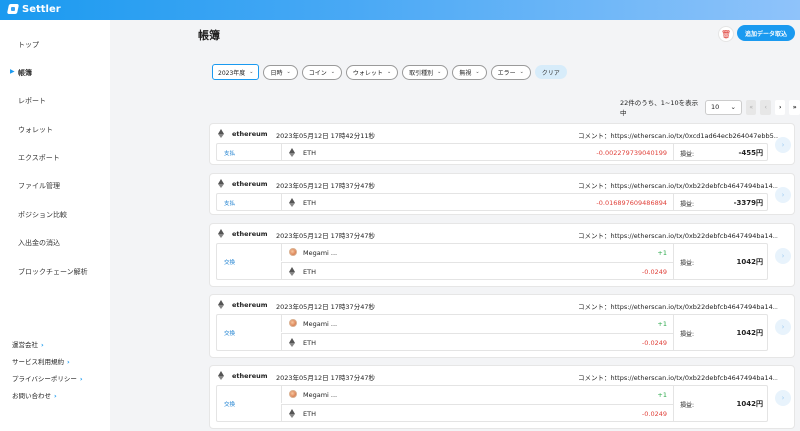  I want to click on first-page-button: «, so click(751, 107).